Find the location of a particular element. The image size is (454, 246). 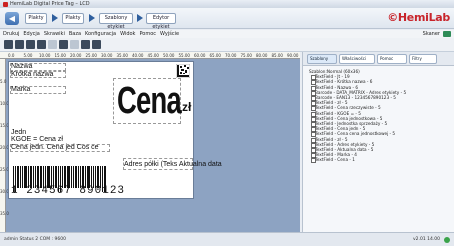

nav-button-plakty-1: Plakty is located at coordinates (36, 18).